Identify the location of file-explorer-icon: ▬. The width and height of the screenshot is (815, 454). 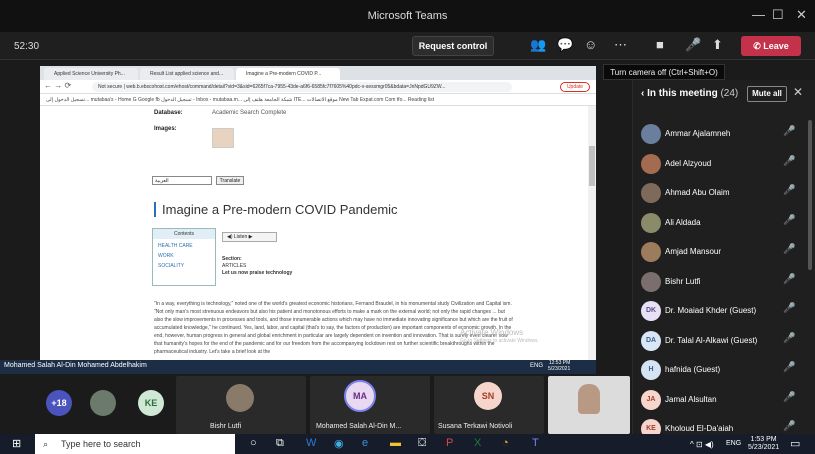
(395, 443).